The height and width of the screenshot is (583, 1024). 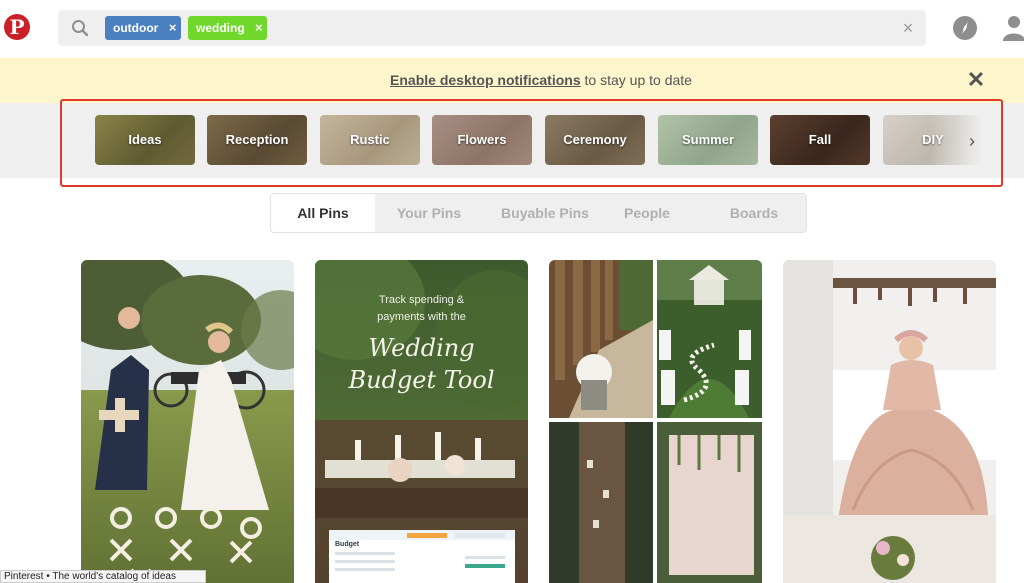 I want to click on chevron-right-icon: ›, so click(x=972, y=141).